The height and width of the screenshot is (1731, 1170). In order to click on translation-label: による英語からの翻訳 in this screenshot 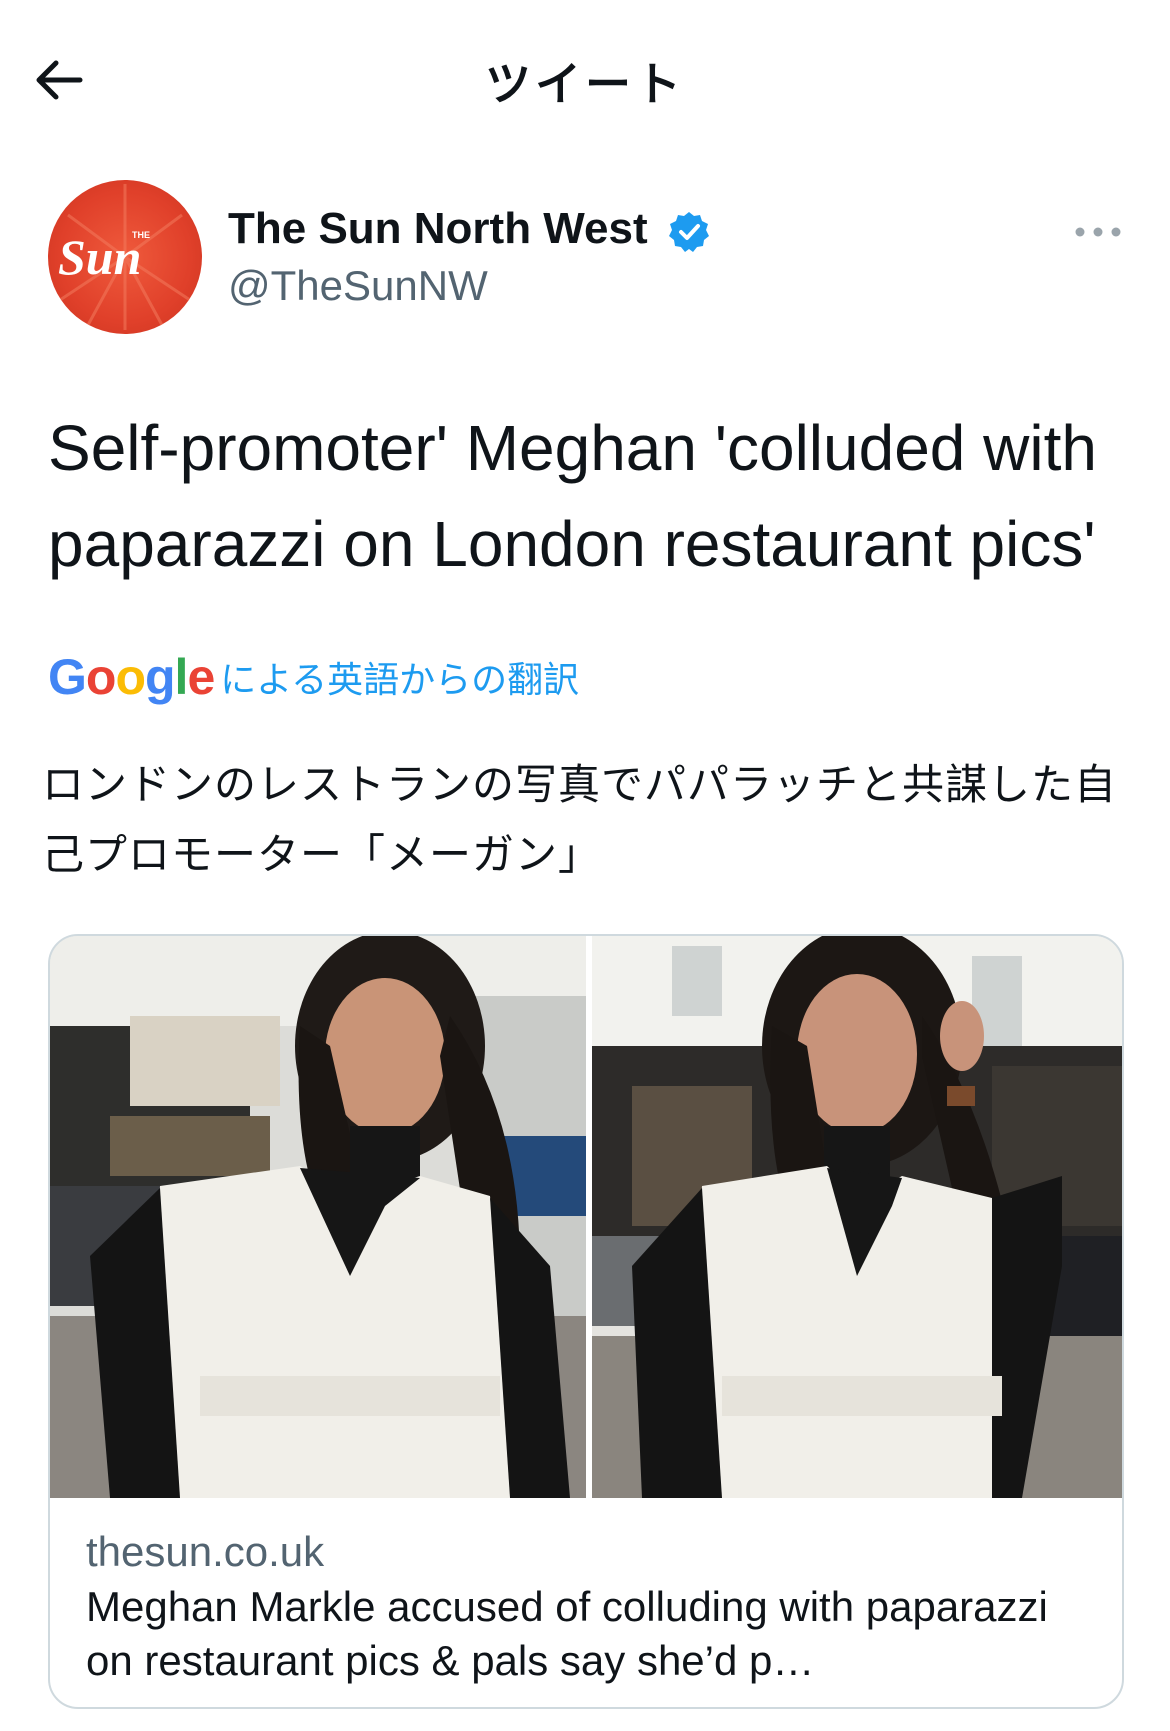, I will do `click(400, 680)`.